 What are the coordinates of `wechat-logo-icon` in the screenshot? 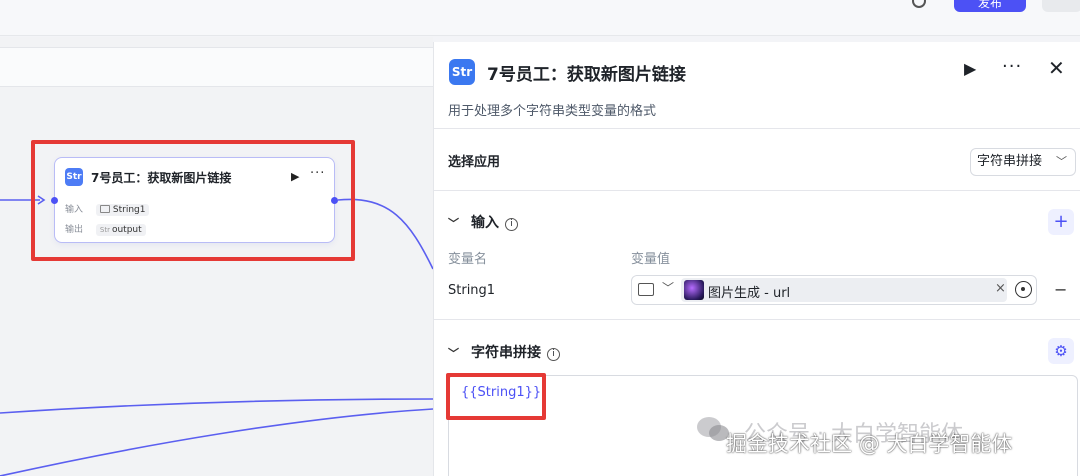 It's located at (713, 429).